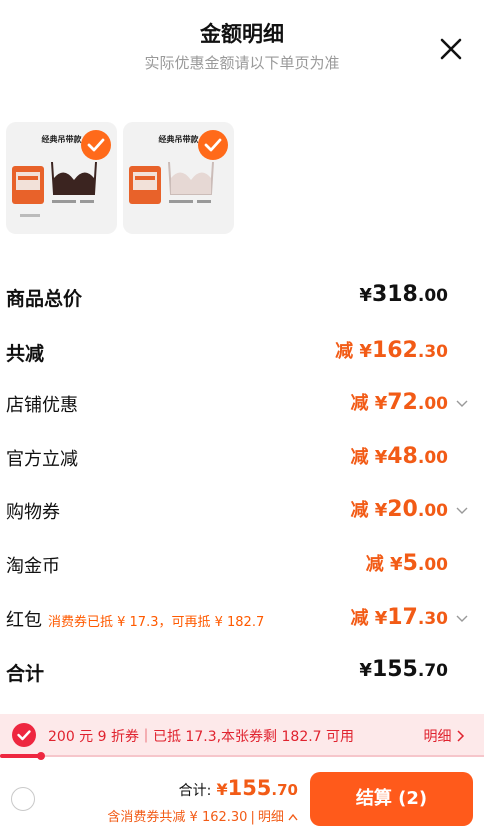 The height and width of the screenshot is (836, 484). I want to click on row-amount: 减 ¥72.00, so click(399, 402).